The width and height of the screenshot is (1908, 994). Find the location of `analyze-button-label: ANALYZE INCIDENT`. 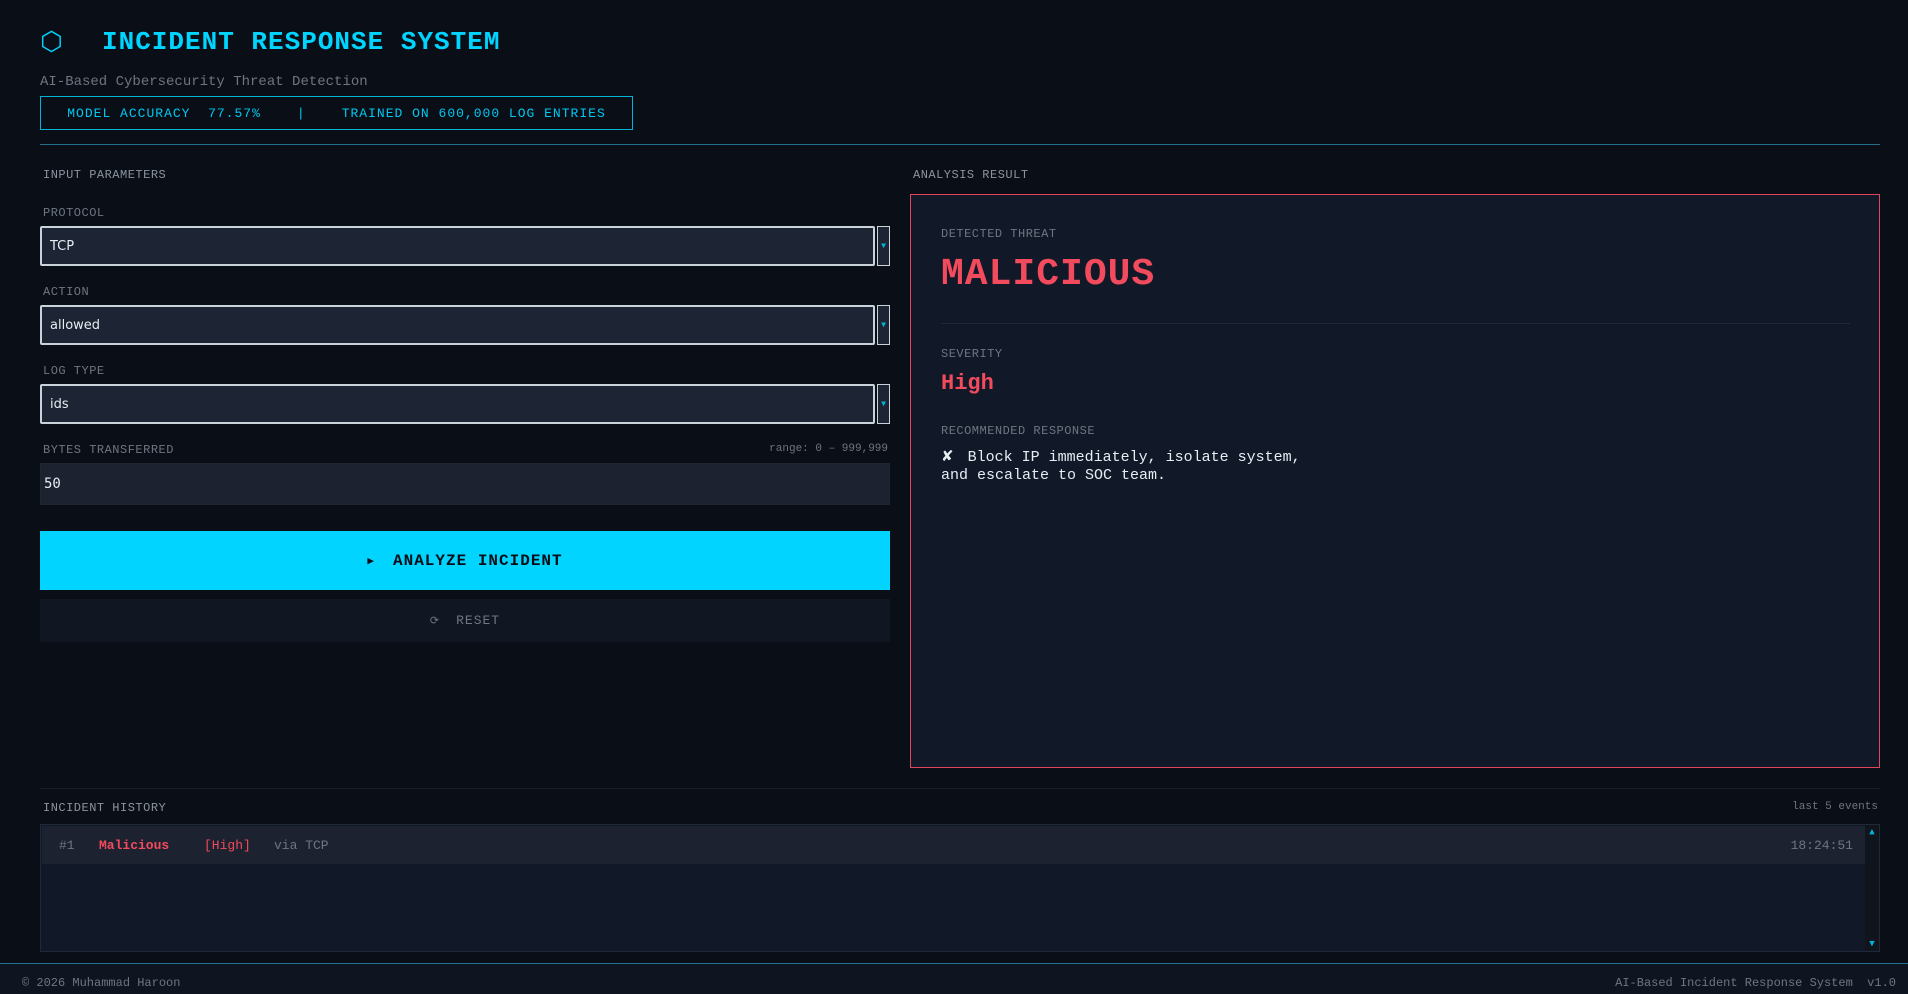

analyze-button-label: ANALYZE INCIDENT is located at coordinates (478, 560).